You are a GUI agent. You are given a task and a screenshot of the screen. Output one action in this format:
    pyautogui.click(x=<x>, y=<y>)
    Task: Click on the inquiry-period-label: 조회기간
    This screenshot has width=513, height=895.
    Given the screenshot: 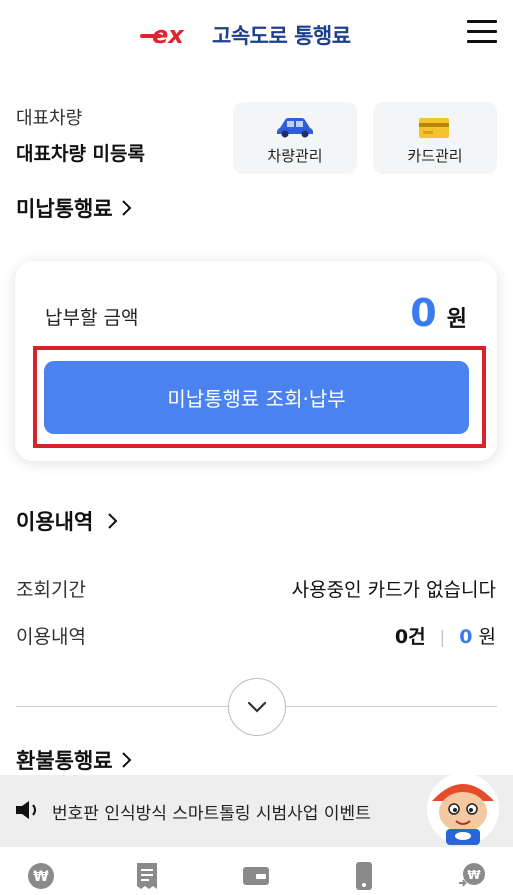 What is the action you would take?
    pyautogui.click(x=51, y=590)
    